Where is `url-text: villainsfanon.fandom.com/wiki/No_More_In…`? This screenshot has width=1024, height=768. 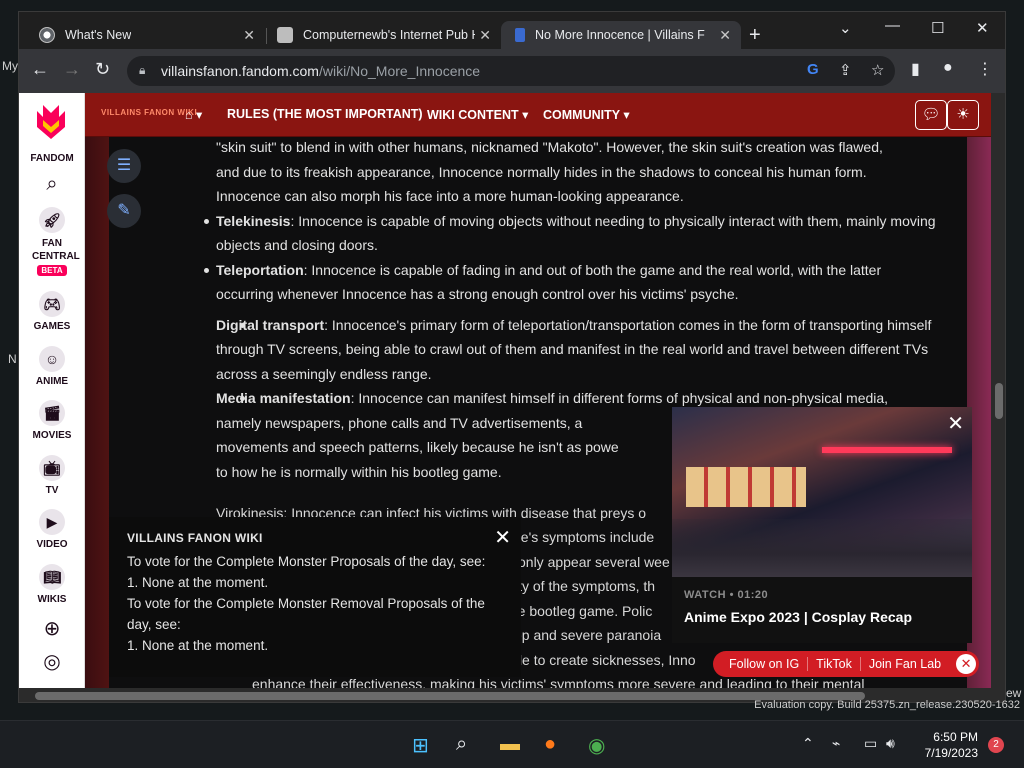 url-text: villainsfanon.fandom.com/wiki/No_More_In… is located at coordinates (320, 71).